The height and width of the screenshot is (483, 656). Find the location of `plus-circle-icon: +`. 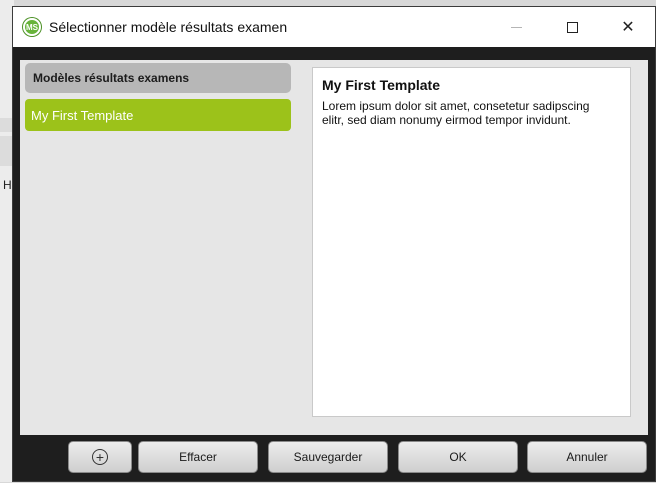

plus-circle-icon: + is located at coordinates (100, 457).